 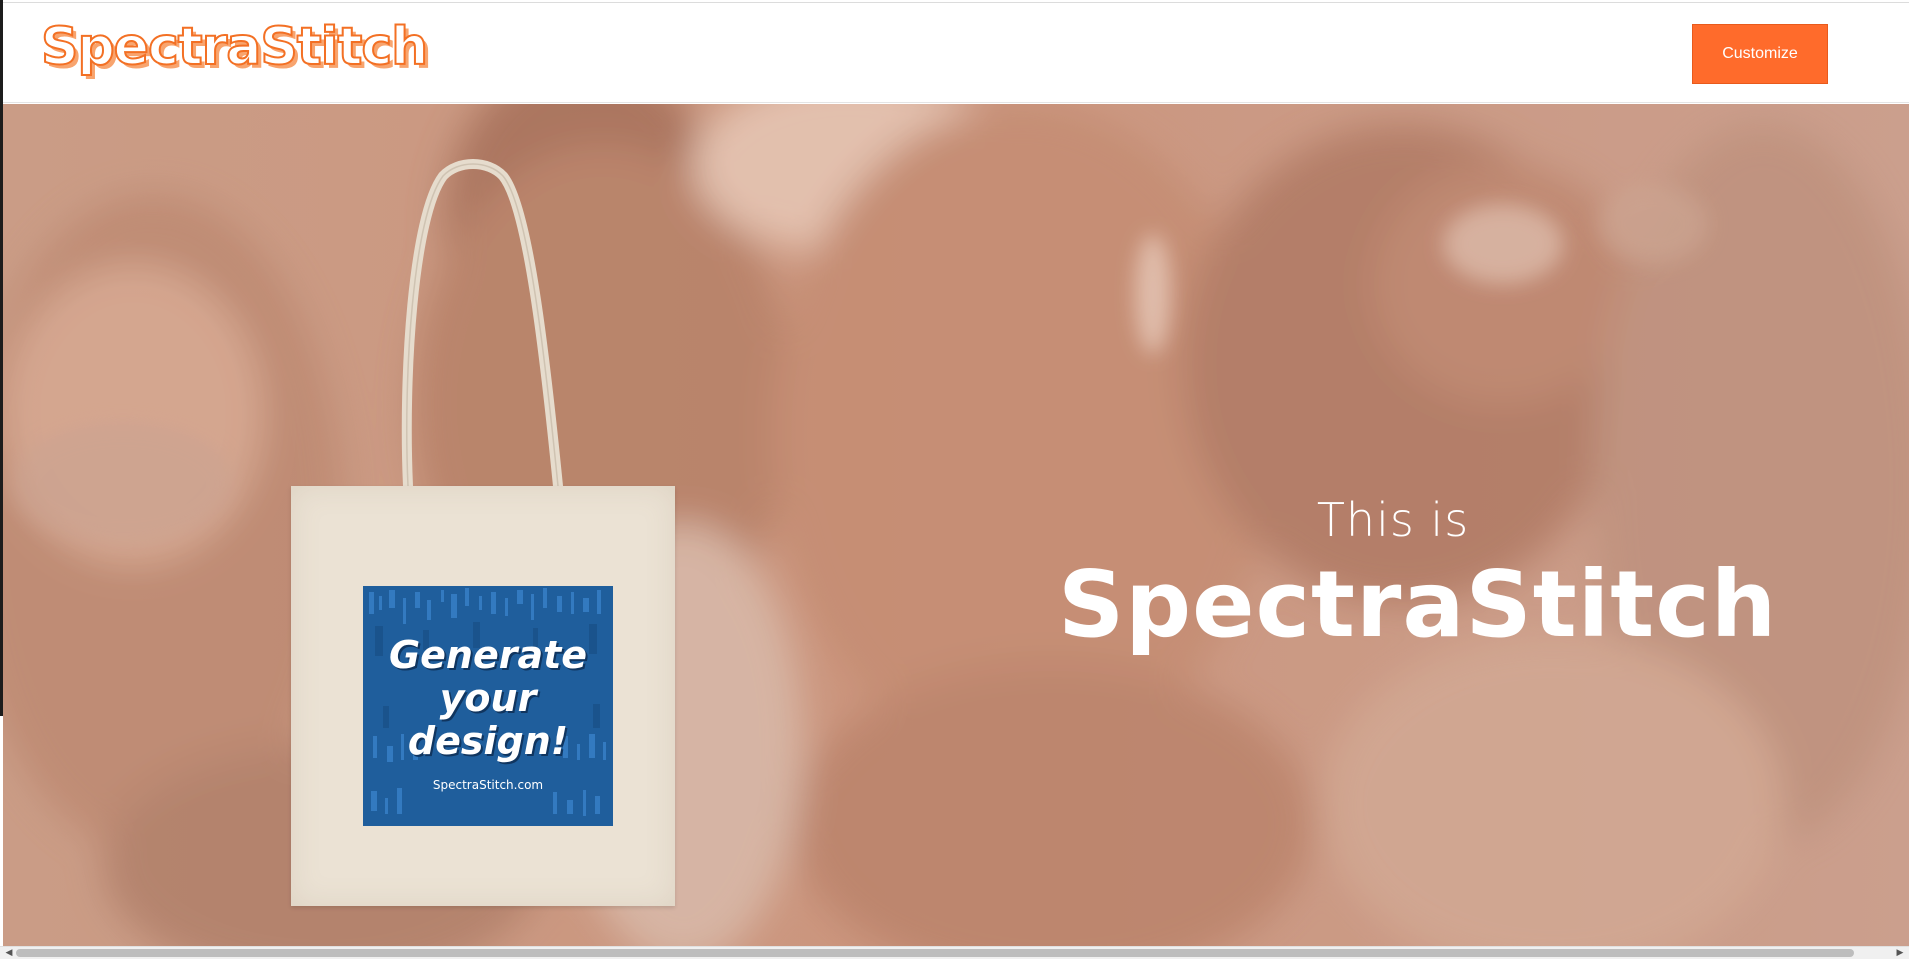 I want to click on scrollbar-thumb, so click(x=935, y=953).